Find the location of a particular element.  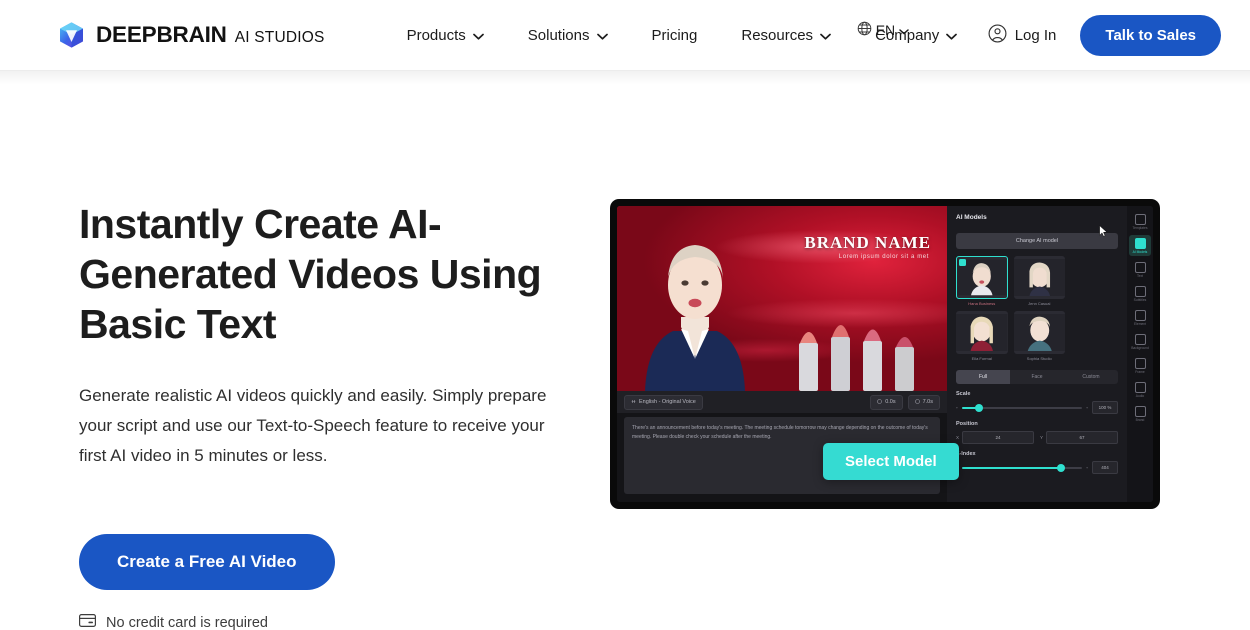

voice-chip: English - Original Voice is located at coordinates (663, 402).